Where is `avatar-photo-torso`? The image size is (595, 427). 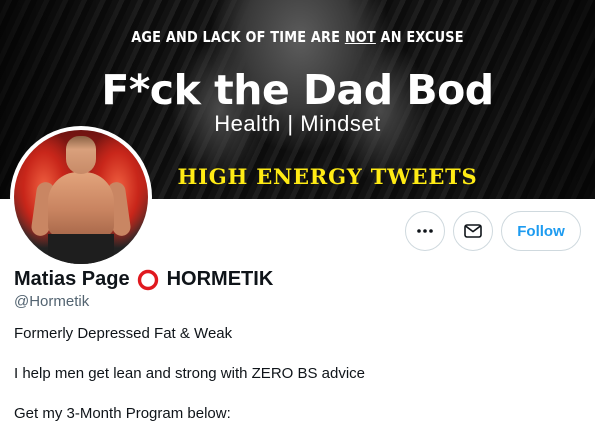 avatar-photo-torso is located at coordinates (81, 204).